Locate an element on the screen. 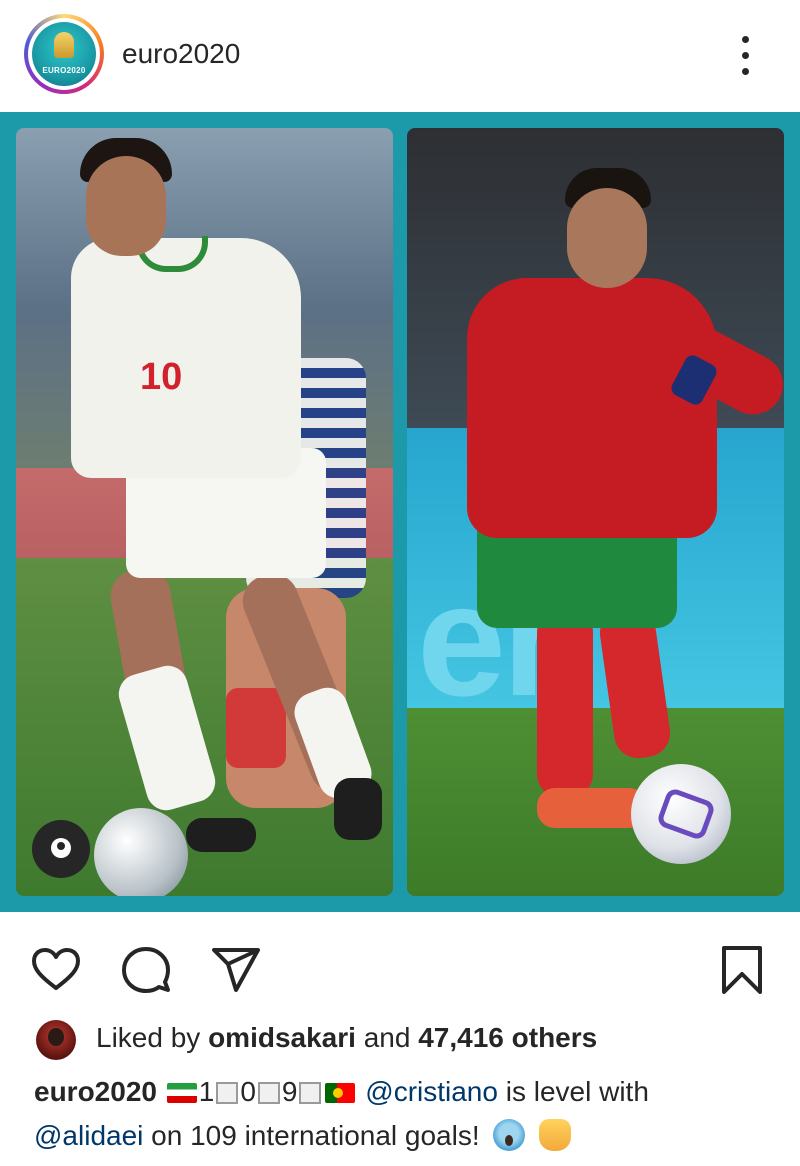 This screenshot has width=800, height=1166. caption-text: on 109 international goals! is located at coordinates (315, 1135).